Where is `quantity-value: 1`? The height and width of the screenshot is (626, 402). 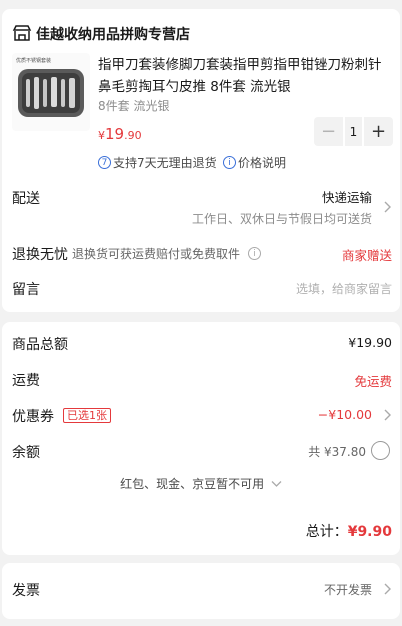
quantity-value: 1 is located at coordinates (353, 131).